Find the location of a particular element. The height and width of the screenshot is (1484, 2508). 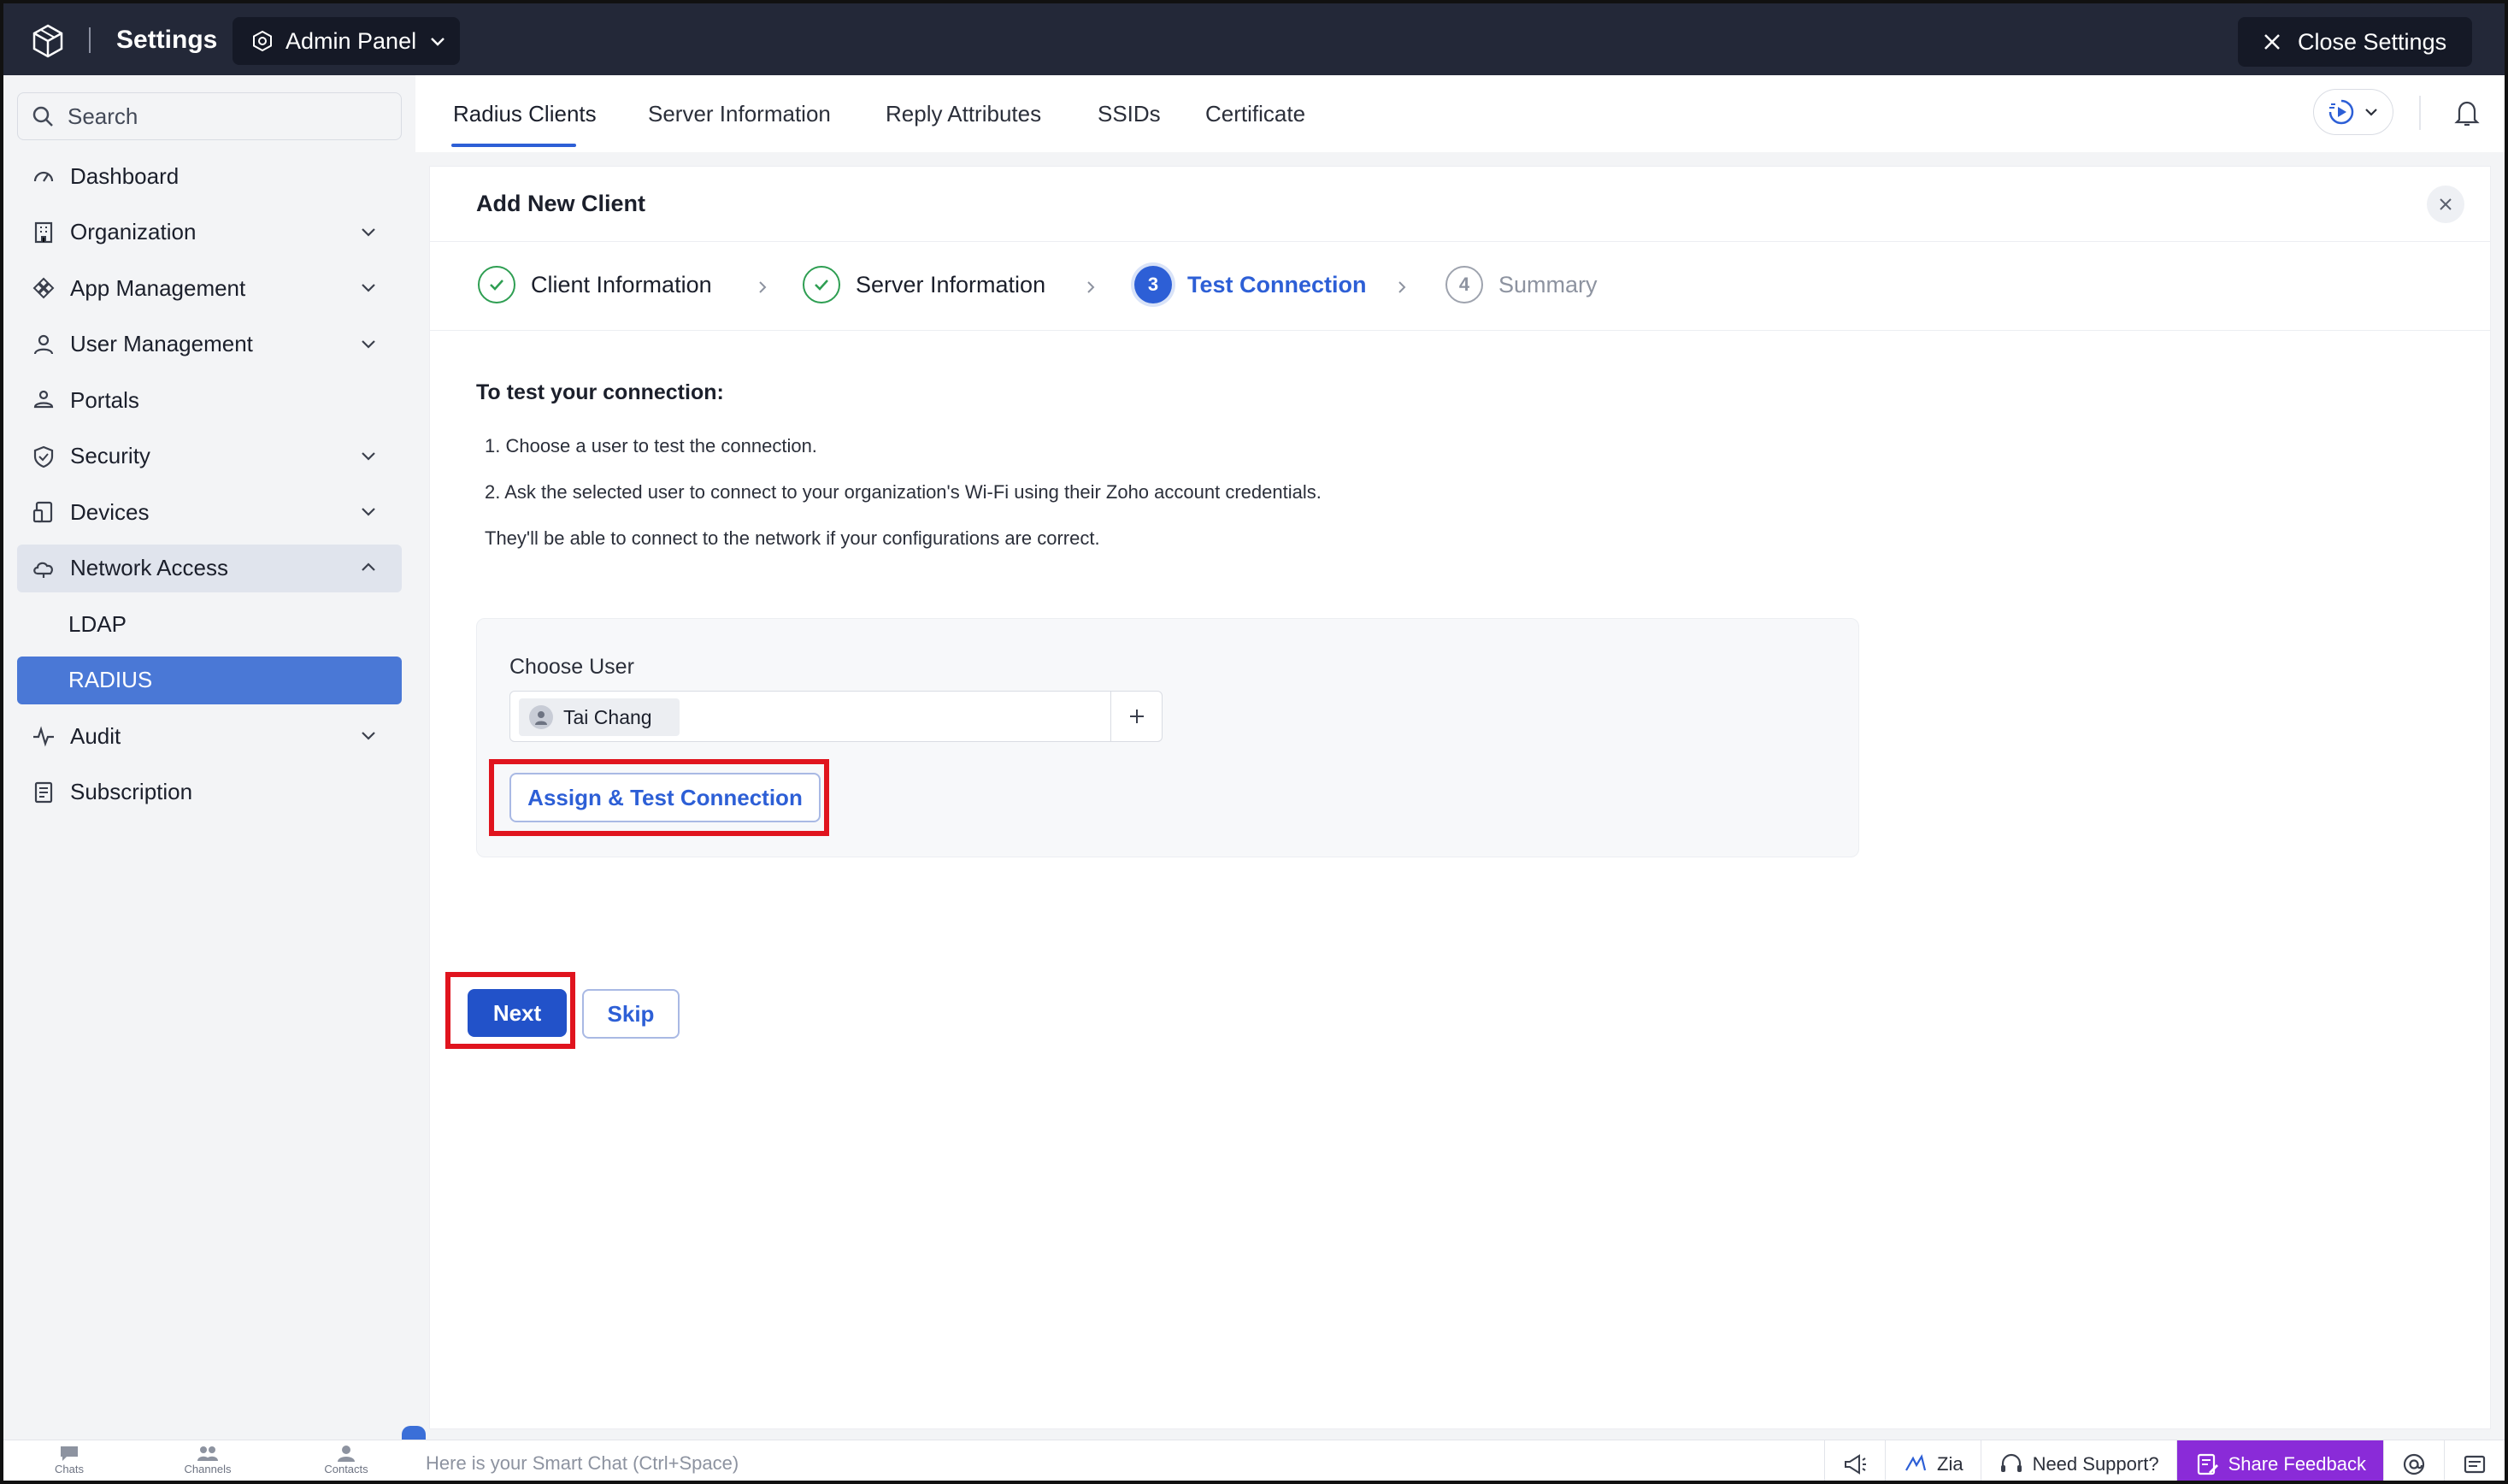

guide-dropdown-button is located at coordinates (2353, 112).